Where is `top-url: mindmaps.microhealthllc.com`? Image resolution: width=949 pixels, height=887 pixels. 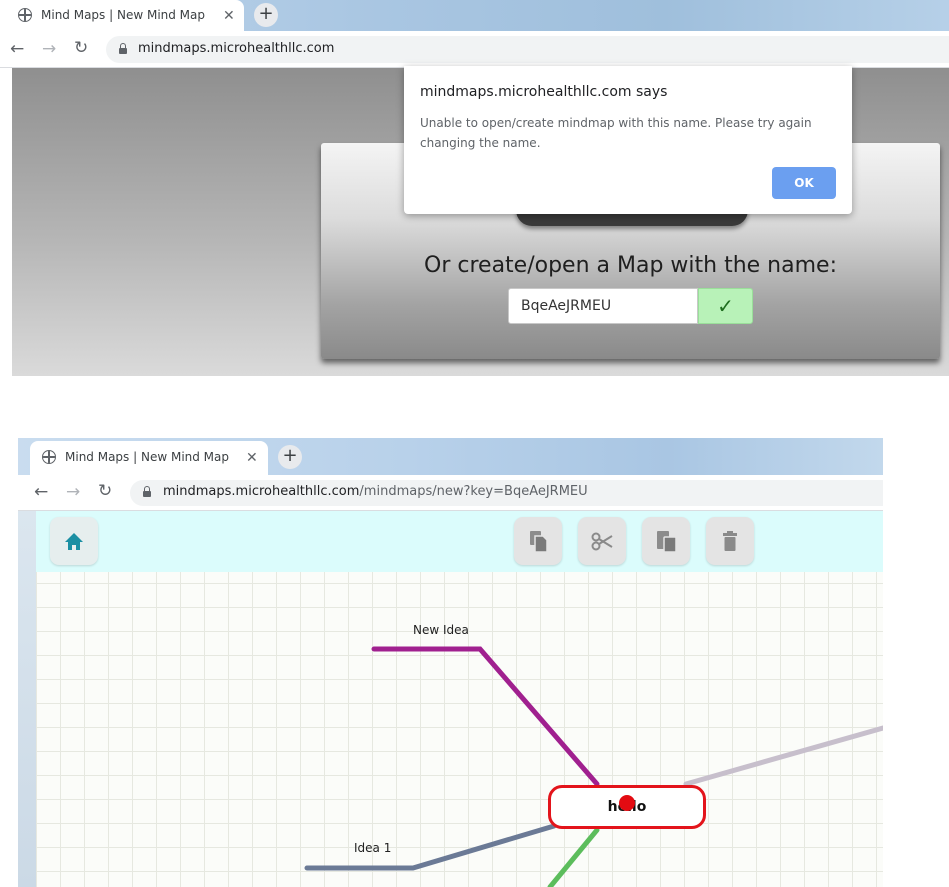
top-url: mindmaps.microhealthllc.com is located at coordinates (236, 48).